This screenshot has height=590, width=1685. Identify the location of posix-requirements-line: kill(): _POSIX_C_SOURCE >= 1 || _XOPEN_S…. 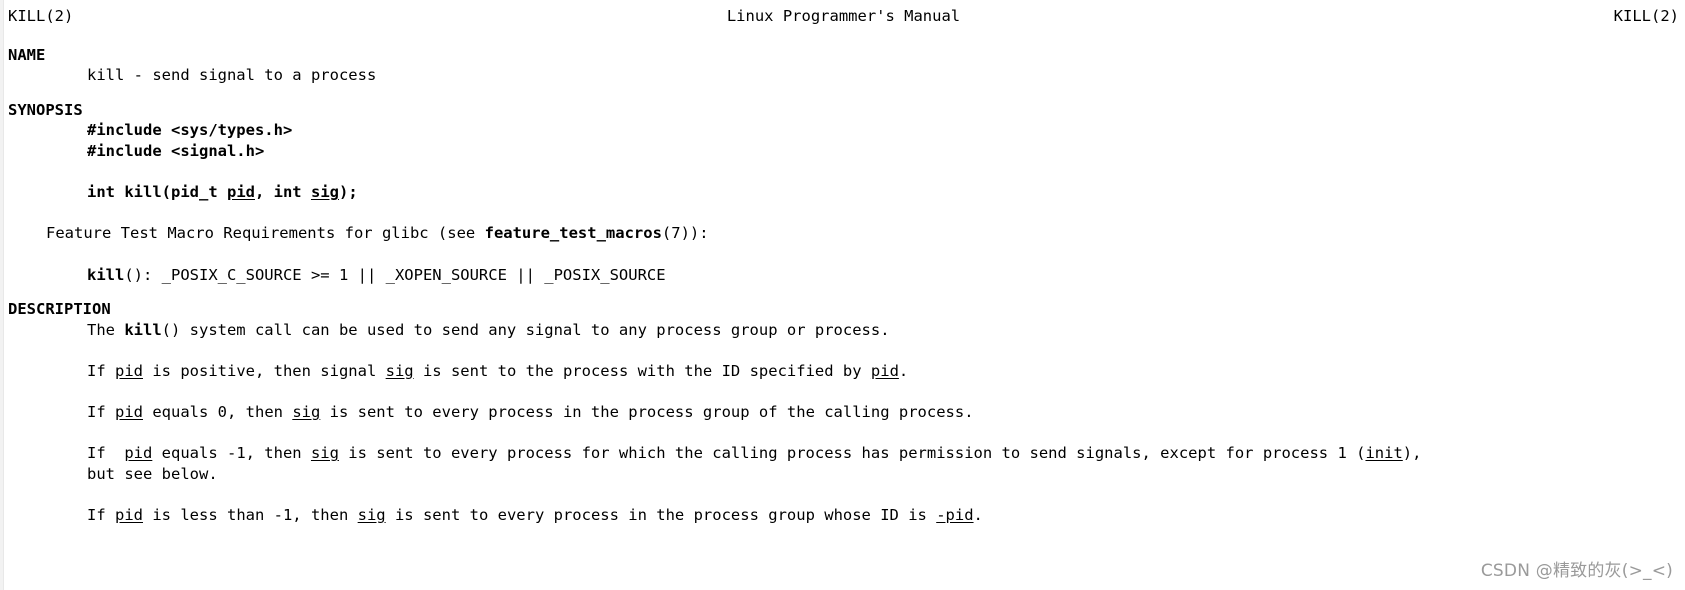
(843, 275).